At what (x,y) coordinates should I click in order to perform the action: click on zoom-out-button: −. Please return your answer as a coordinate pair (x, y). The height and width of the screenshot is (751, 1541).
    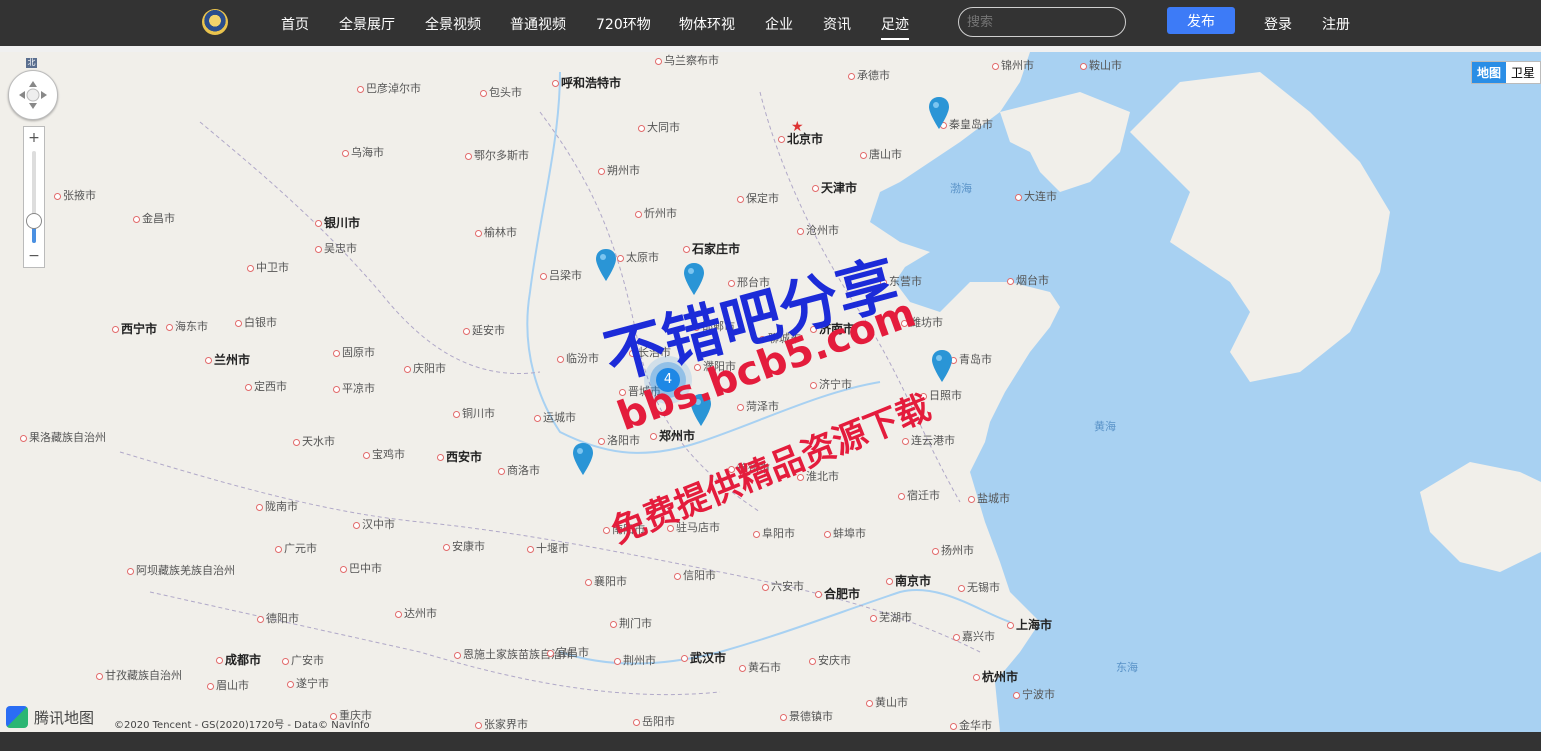
    Looking at the image, I should click on (34, 256).